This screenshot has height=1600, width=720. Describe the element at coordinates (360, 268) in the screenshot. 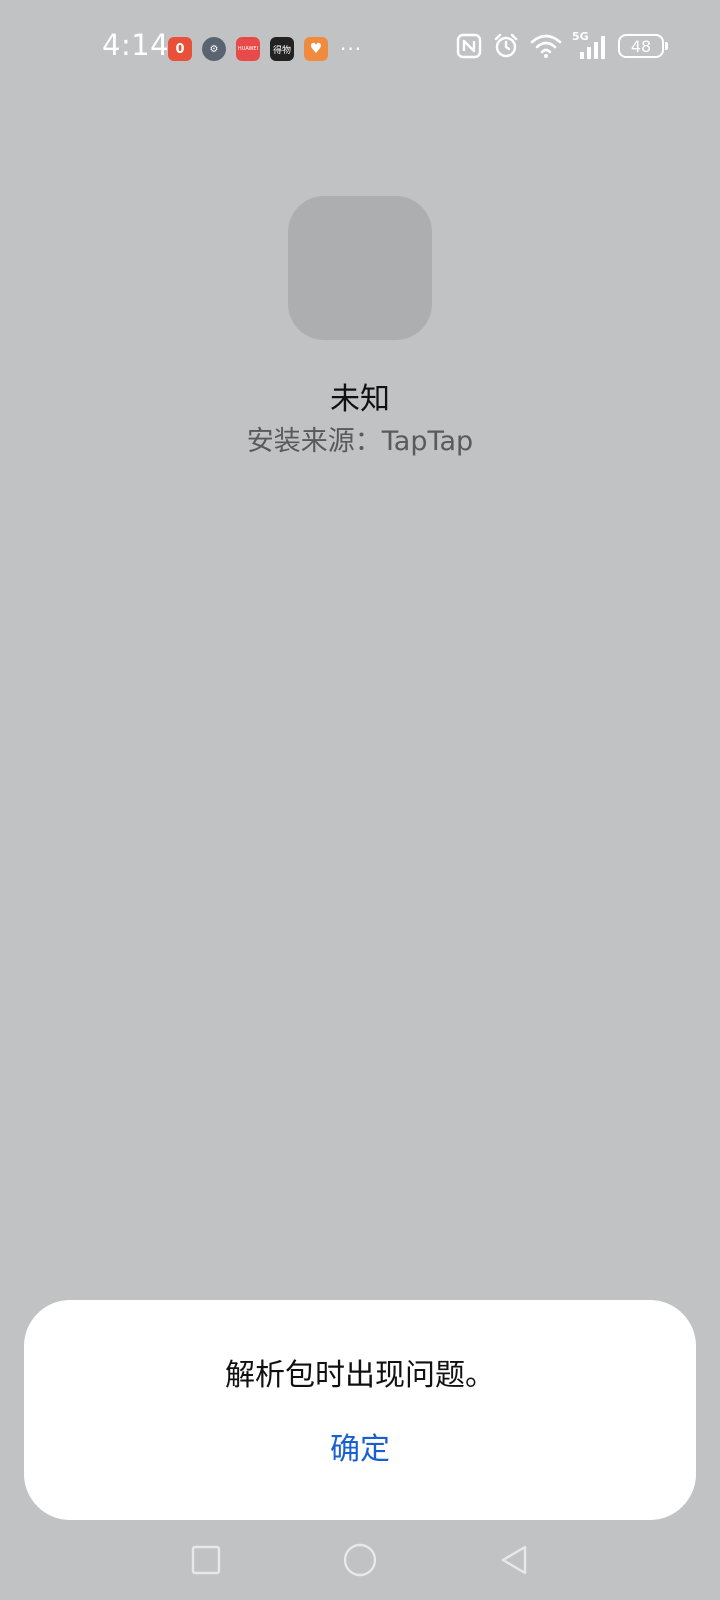

I see `app-icon-placeholder` at that location.